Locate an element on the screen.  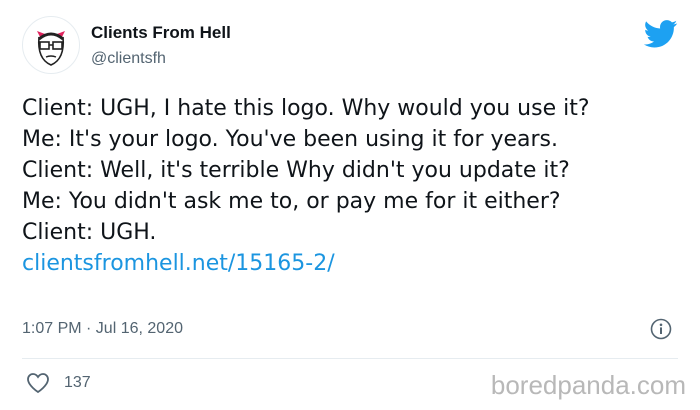
twitter-bird-icon is located at coordinates (661, 34).